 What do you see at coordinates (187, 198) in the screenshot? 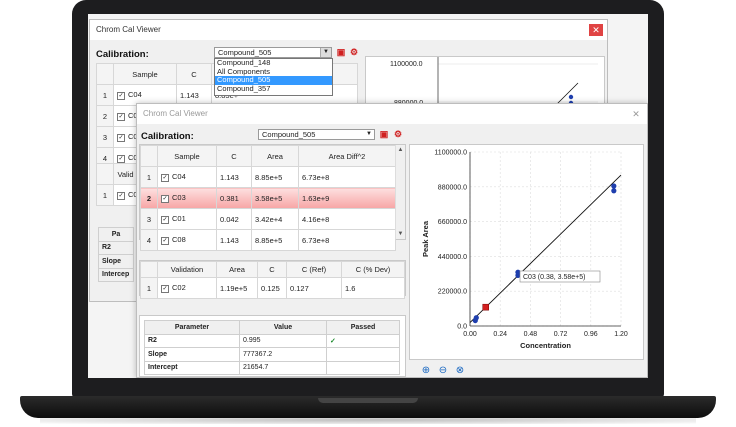
I see `sample-cell: ✓ C03` at bounding box center [187, 198].